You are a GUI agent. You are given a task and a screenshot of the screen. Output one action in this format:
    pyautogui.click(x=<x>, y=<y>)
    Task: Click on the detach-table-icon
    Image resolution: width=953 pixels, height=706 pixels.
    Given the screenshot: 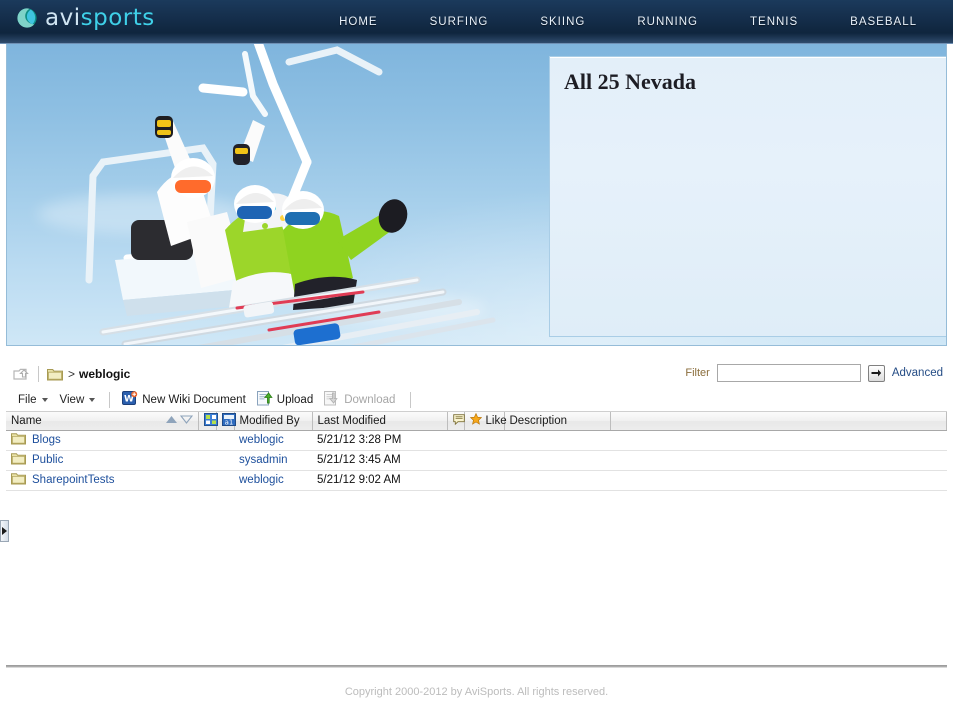 What is the action you would take?
    pyautogui.click(x=210, y=420)
    